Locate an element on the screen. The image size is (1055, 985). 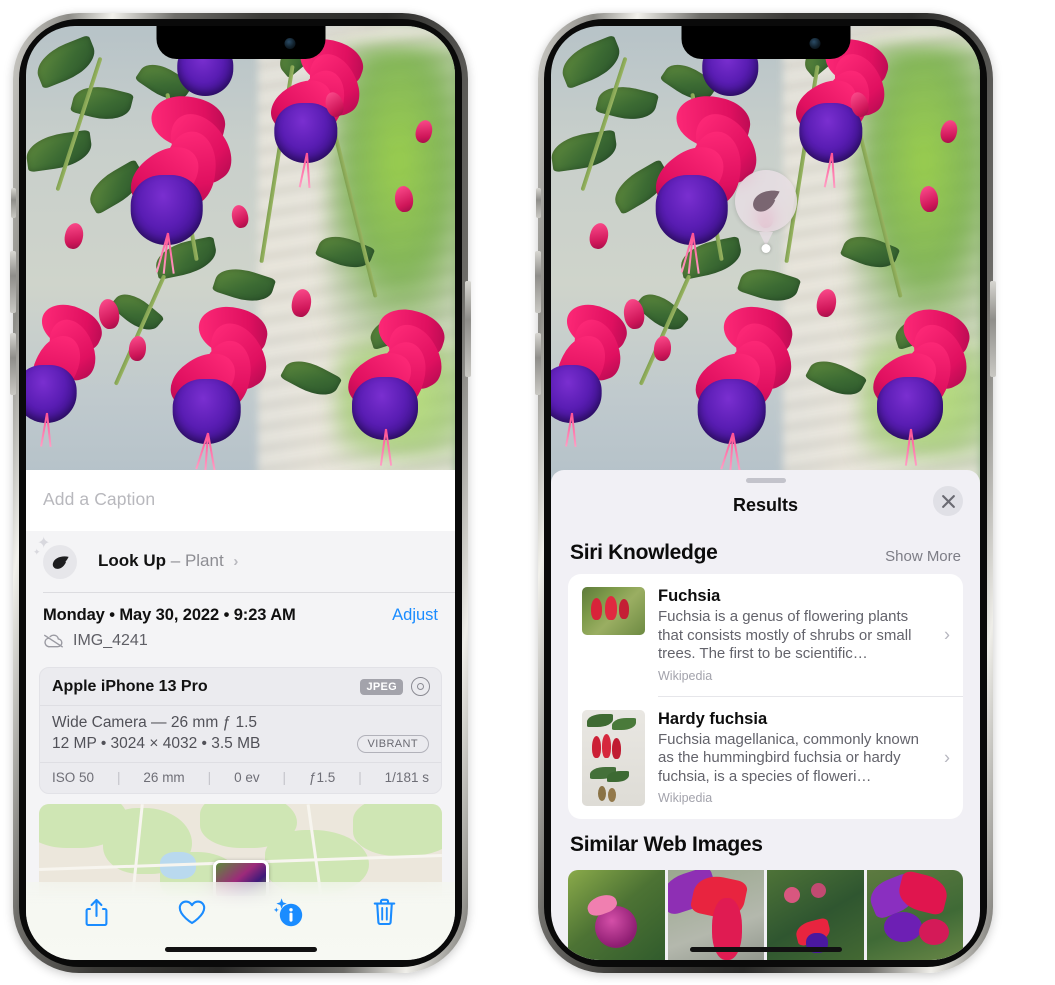
similar-web-images-title: Similar Web Images is located at coordinates (666, 844).